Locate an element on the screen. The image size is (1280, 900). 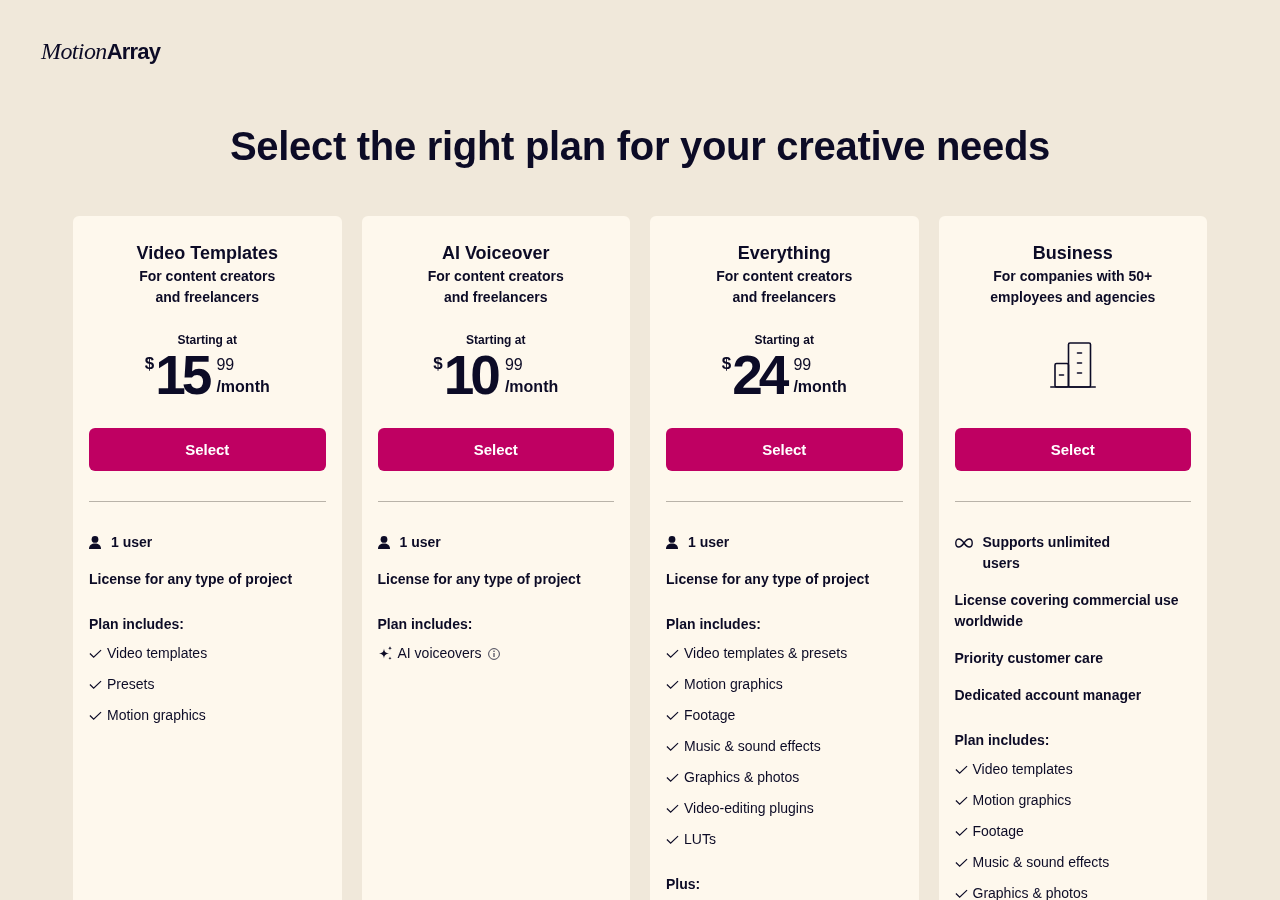
included-item: Video-editing plugins is located at coordinates (749, 808).